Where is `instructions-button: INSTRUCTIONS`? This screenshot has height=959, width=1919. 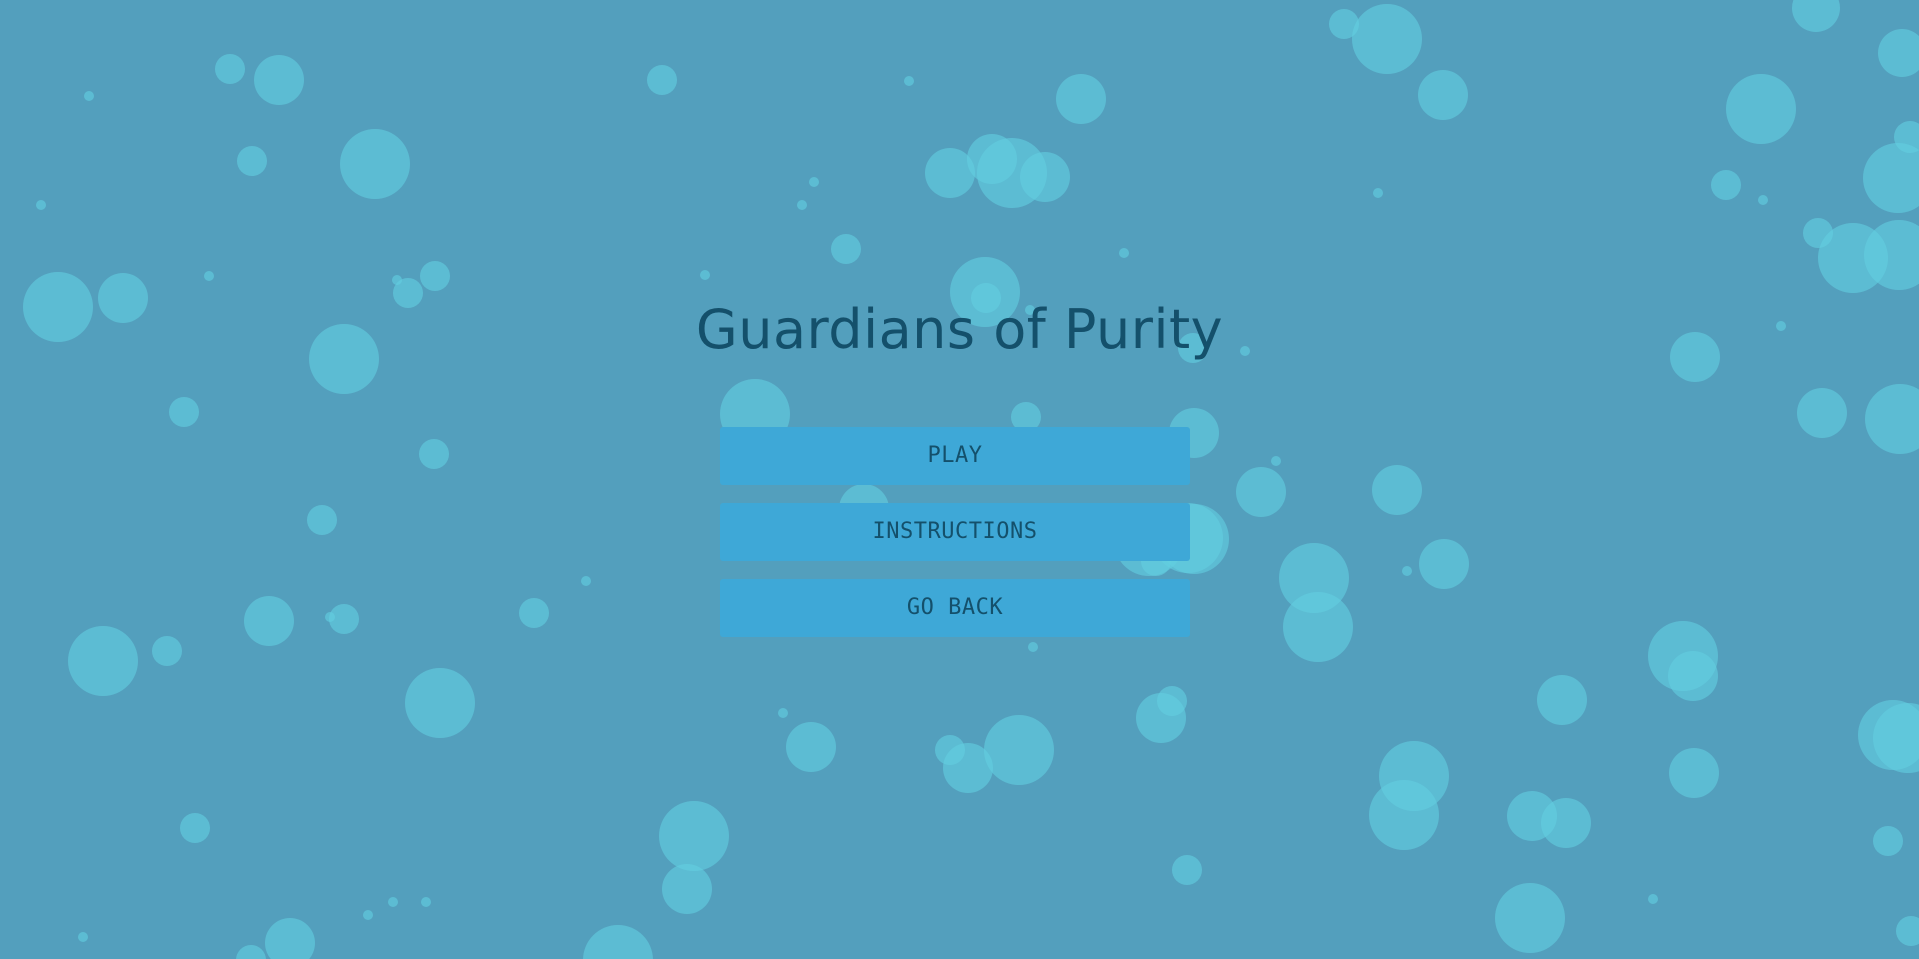 instructions-button: INSTRUCTIONS is located at coordinates (955, 532).